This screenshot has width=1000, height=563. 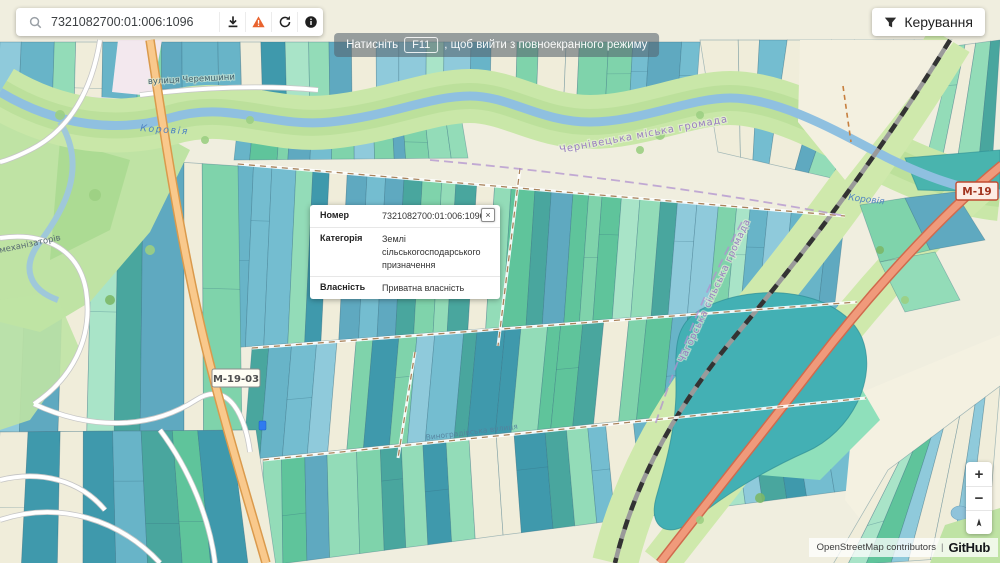 I want to click on zoom-control: + −, so click(x=979, y=498).